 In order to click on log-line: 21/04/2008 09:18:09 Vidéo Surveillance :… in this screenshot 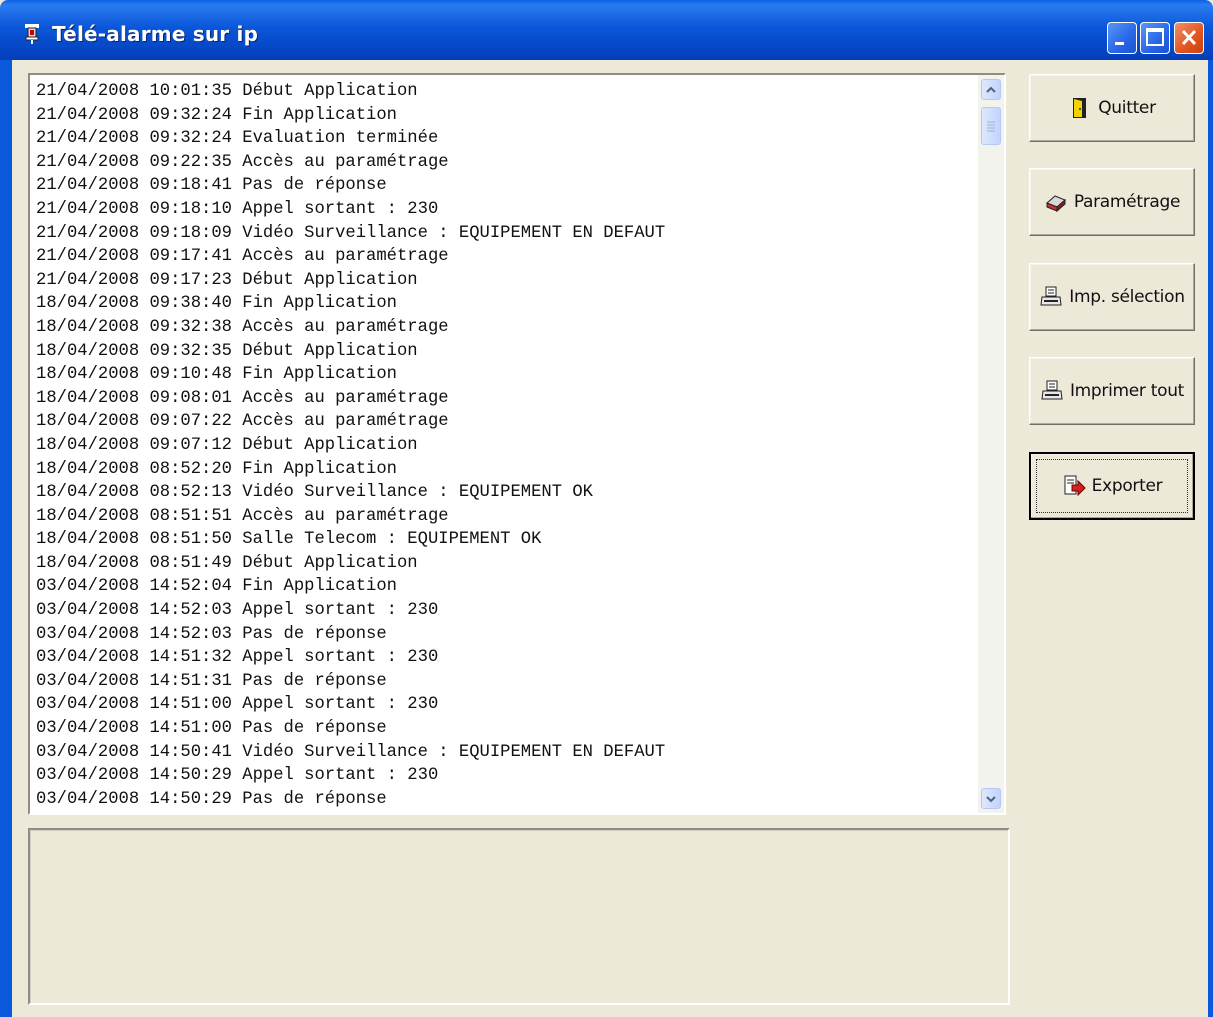, I will do `click(506, 234)`.